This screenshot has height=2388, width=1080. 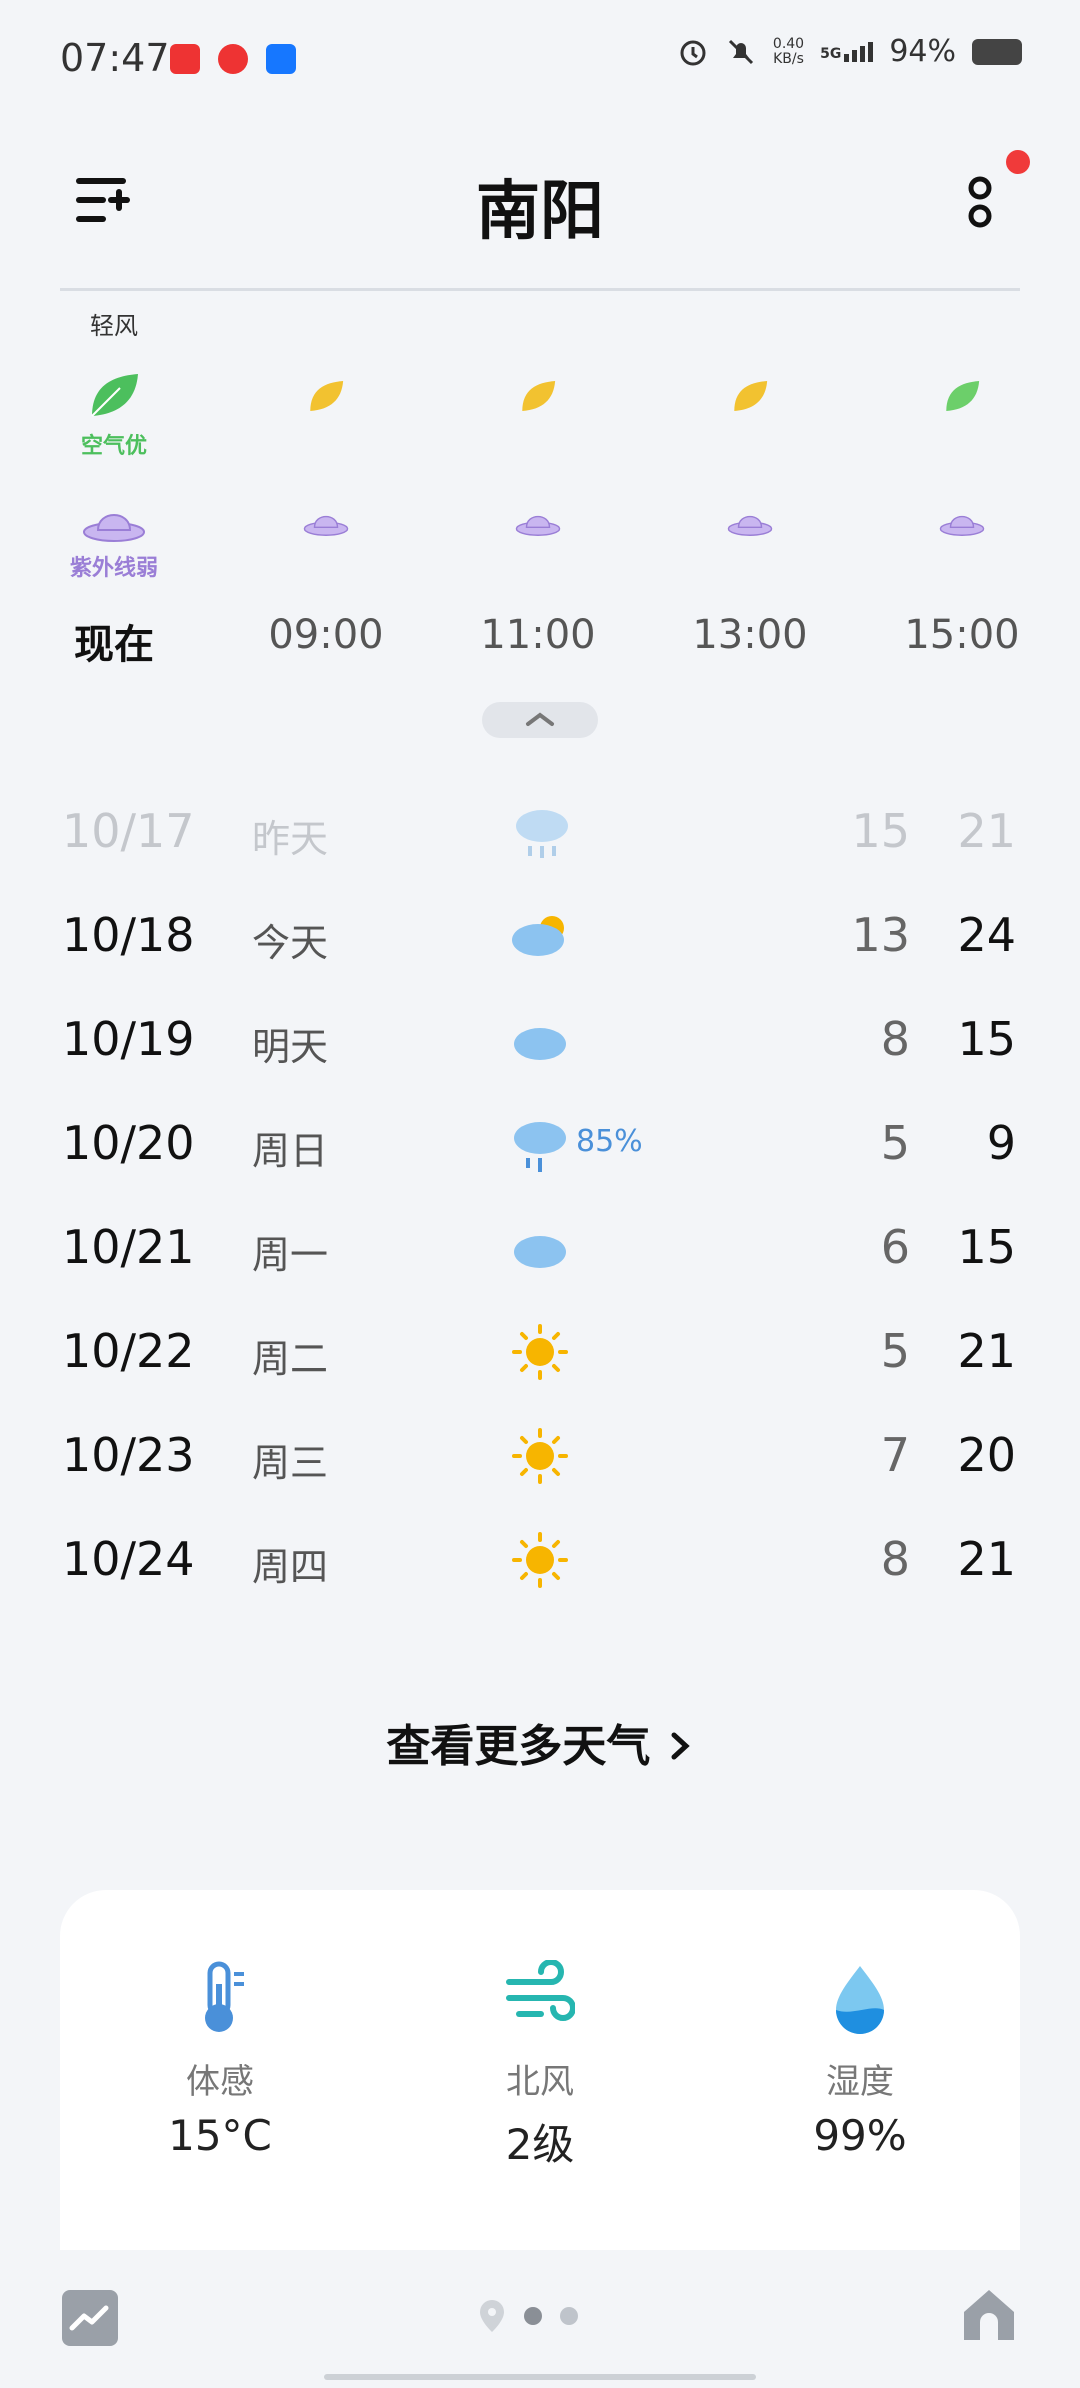 What do you see at coordinates (540, 2377) in the screenshot?
I see `gesture-bar` at bounding box center [540, 2377].